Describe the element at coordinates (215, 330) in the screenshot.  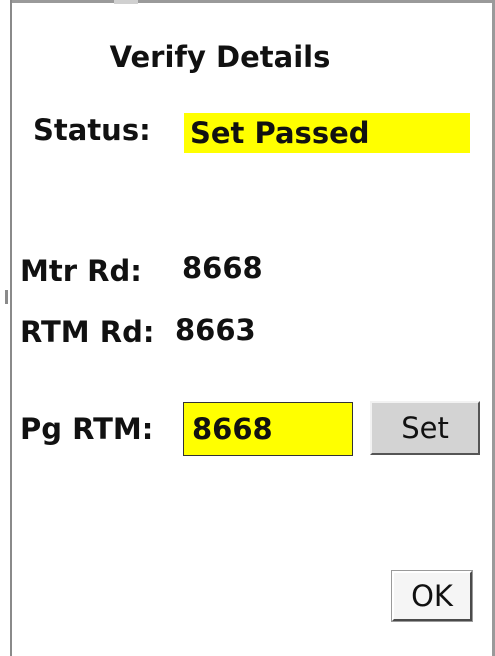
I see `rtm-rd-value: 8663` at that location.